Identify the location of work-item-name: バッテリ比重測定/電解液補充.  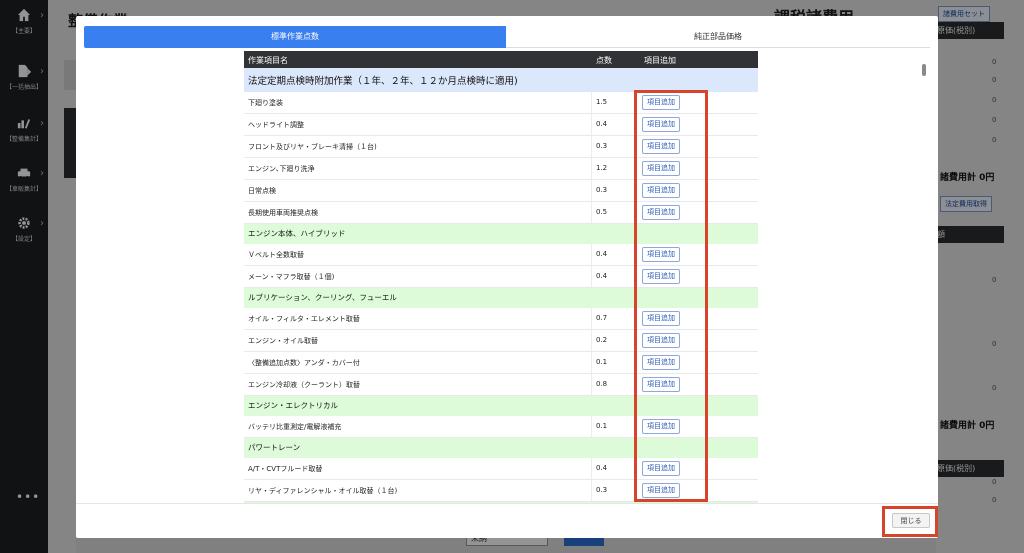
(295, 427).